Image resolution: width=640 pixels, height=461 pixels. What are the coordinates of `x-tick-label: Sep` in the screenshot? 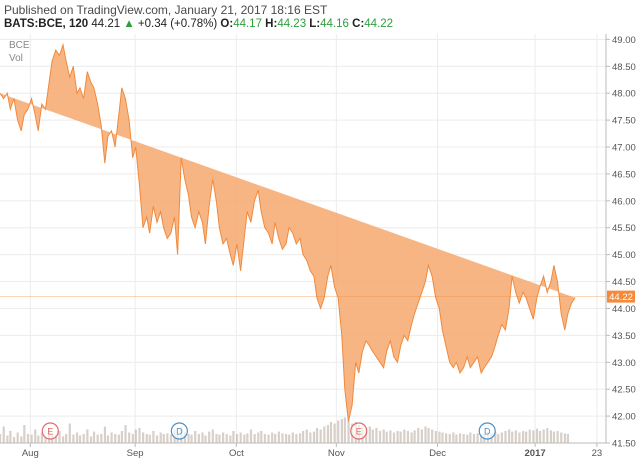 It's located at (135, 453).